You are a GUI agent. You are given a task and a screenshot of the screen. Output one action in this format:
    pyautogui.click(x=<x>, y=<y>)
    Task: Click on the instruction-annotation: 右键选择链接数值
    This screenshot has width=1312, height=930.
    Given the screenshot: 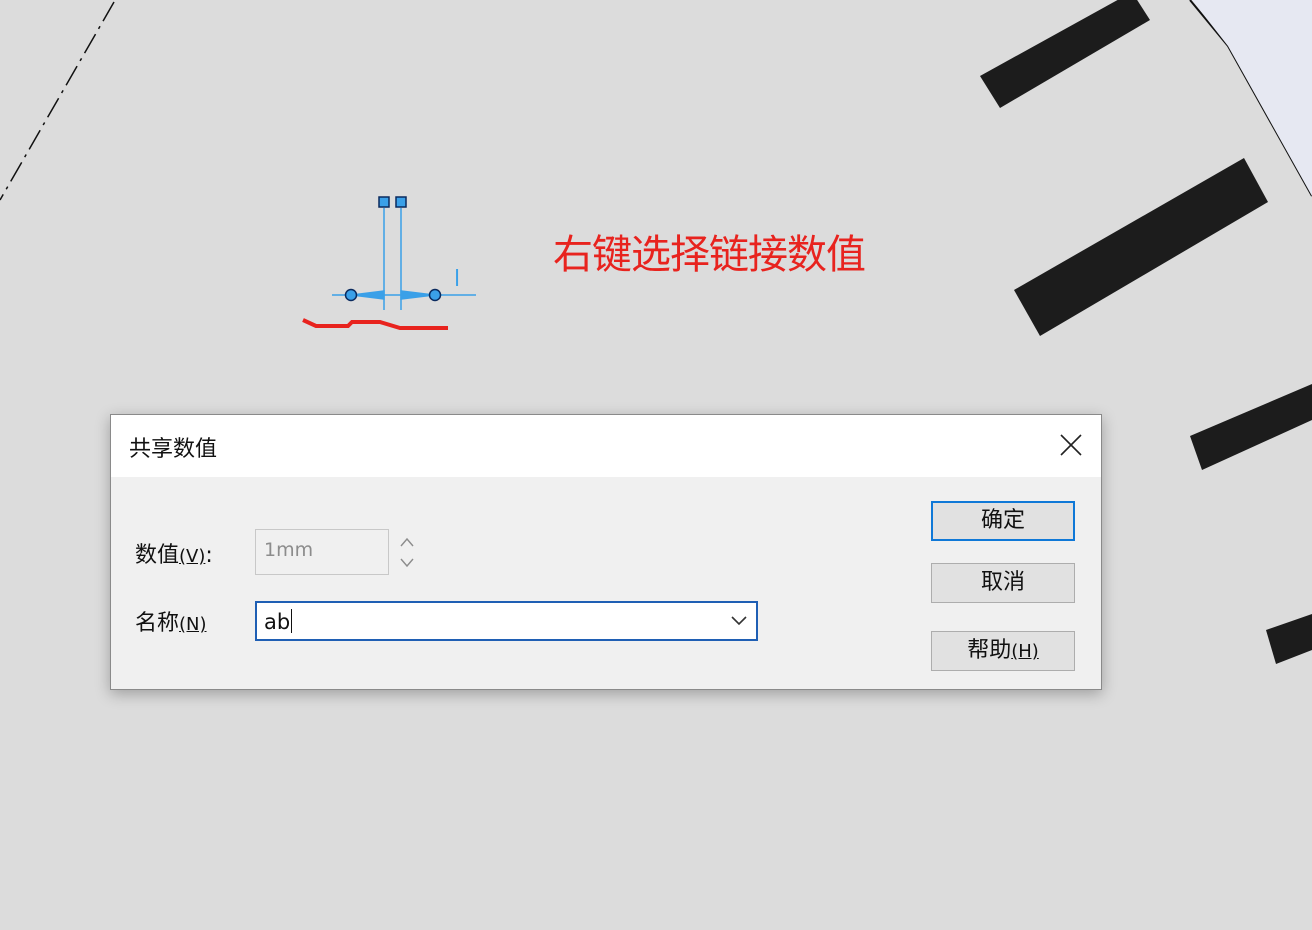 What is the action you would take?
    pyautogui.click(x=709, y=255)
    